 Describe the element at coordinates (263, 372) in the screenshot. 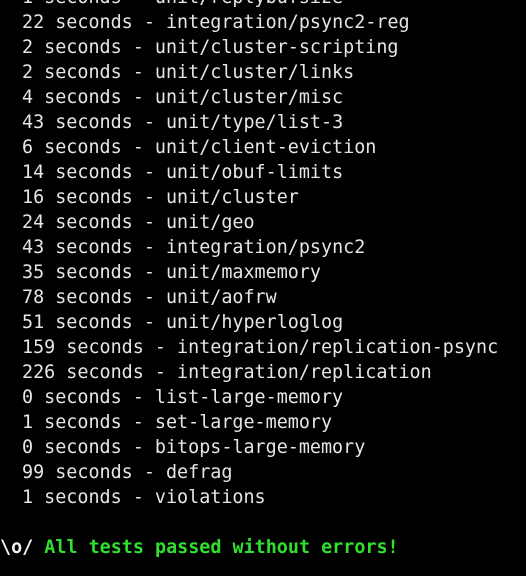

I see `test-result-line: 226 seconds - integration/replication` at that location.